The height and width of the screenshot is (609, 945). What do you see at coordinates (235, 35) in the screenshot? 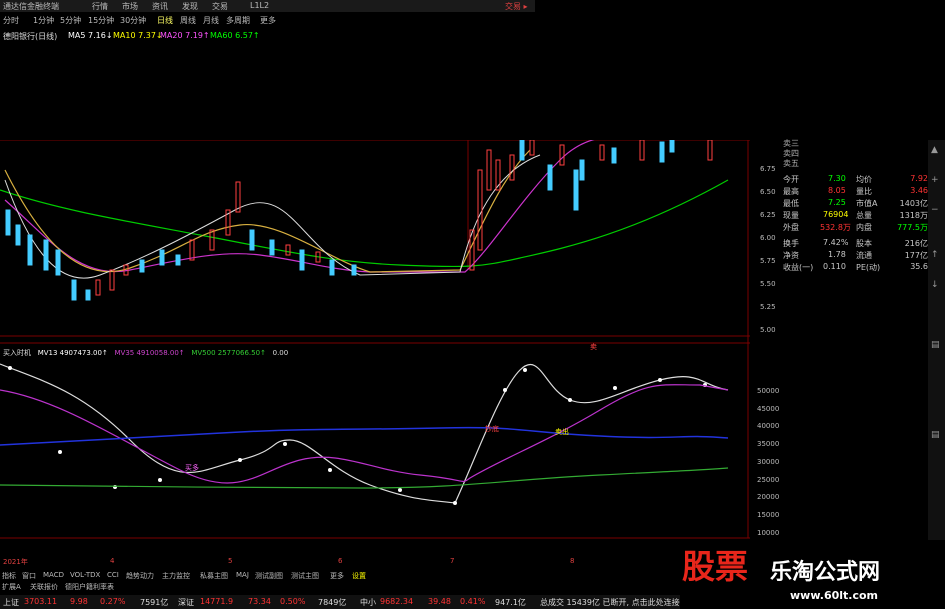
I see `ma60-label: MA60 6.57↑` at bounding box center [235, 35].